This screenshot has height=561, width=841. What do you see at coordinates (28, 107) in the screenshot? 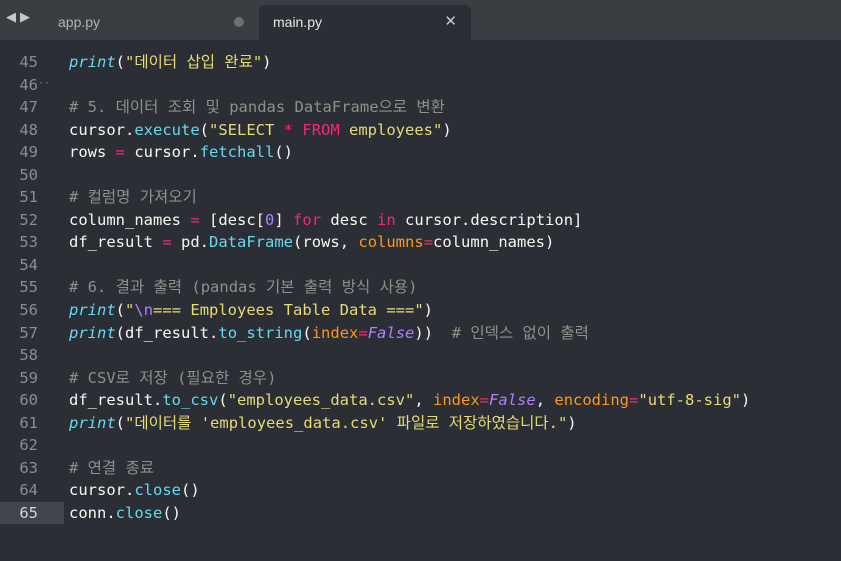
I see `line-number: 47` at bounding box center [28, 107].